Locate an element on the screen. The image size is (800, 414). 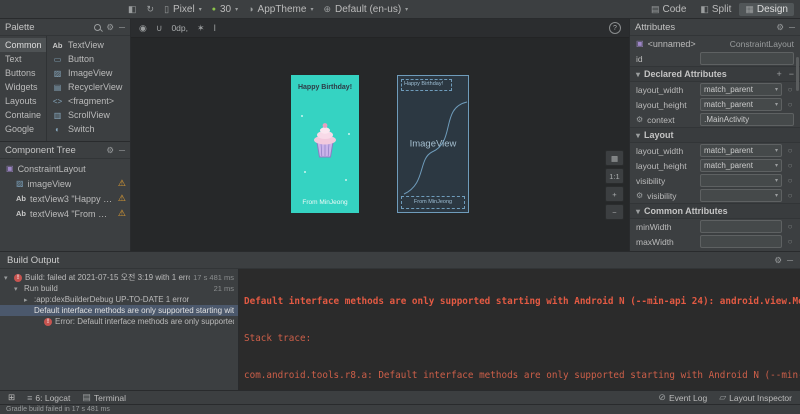
selected-component-row: ▣ <unnamed> ConstraintLayout is located at coordinates (715, 43).